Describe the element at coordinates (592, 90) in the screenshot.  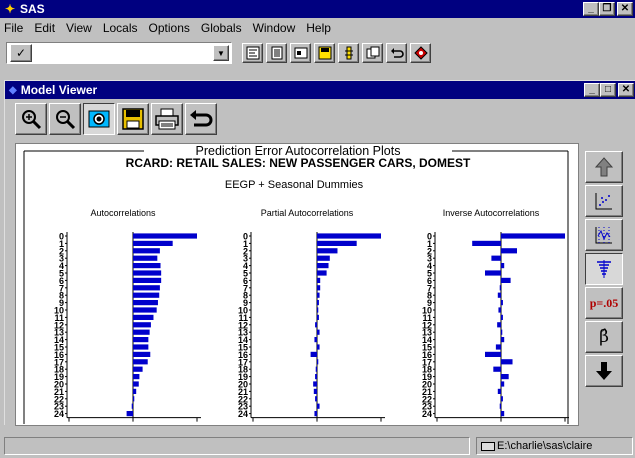
I see `child-minimize-button: _` at that location.